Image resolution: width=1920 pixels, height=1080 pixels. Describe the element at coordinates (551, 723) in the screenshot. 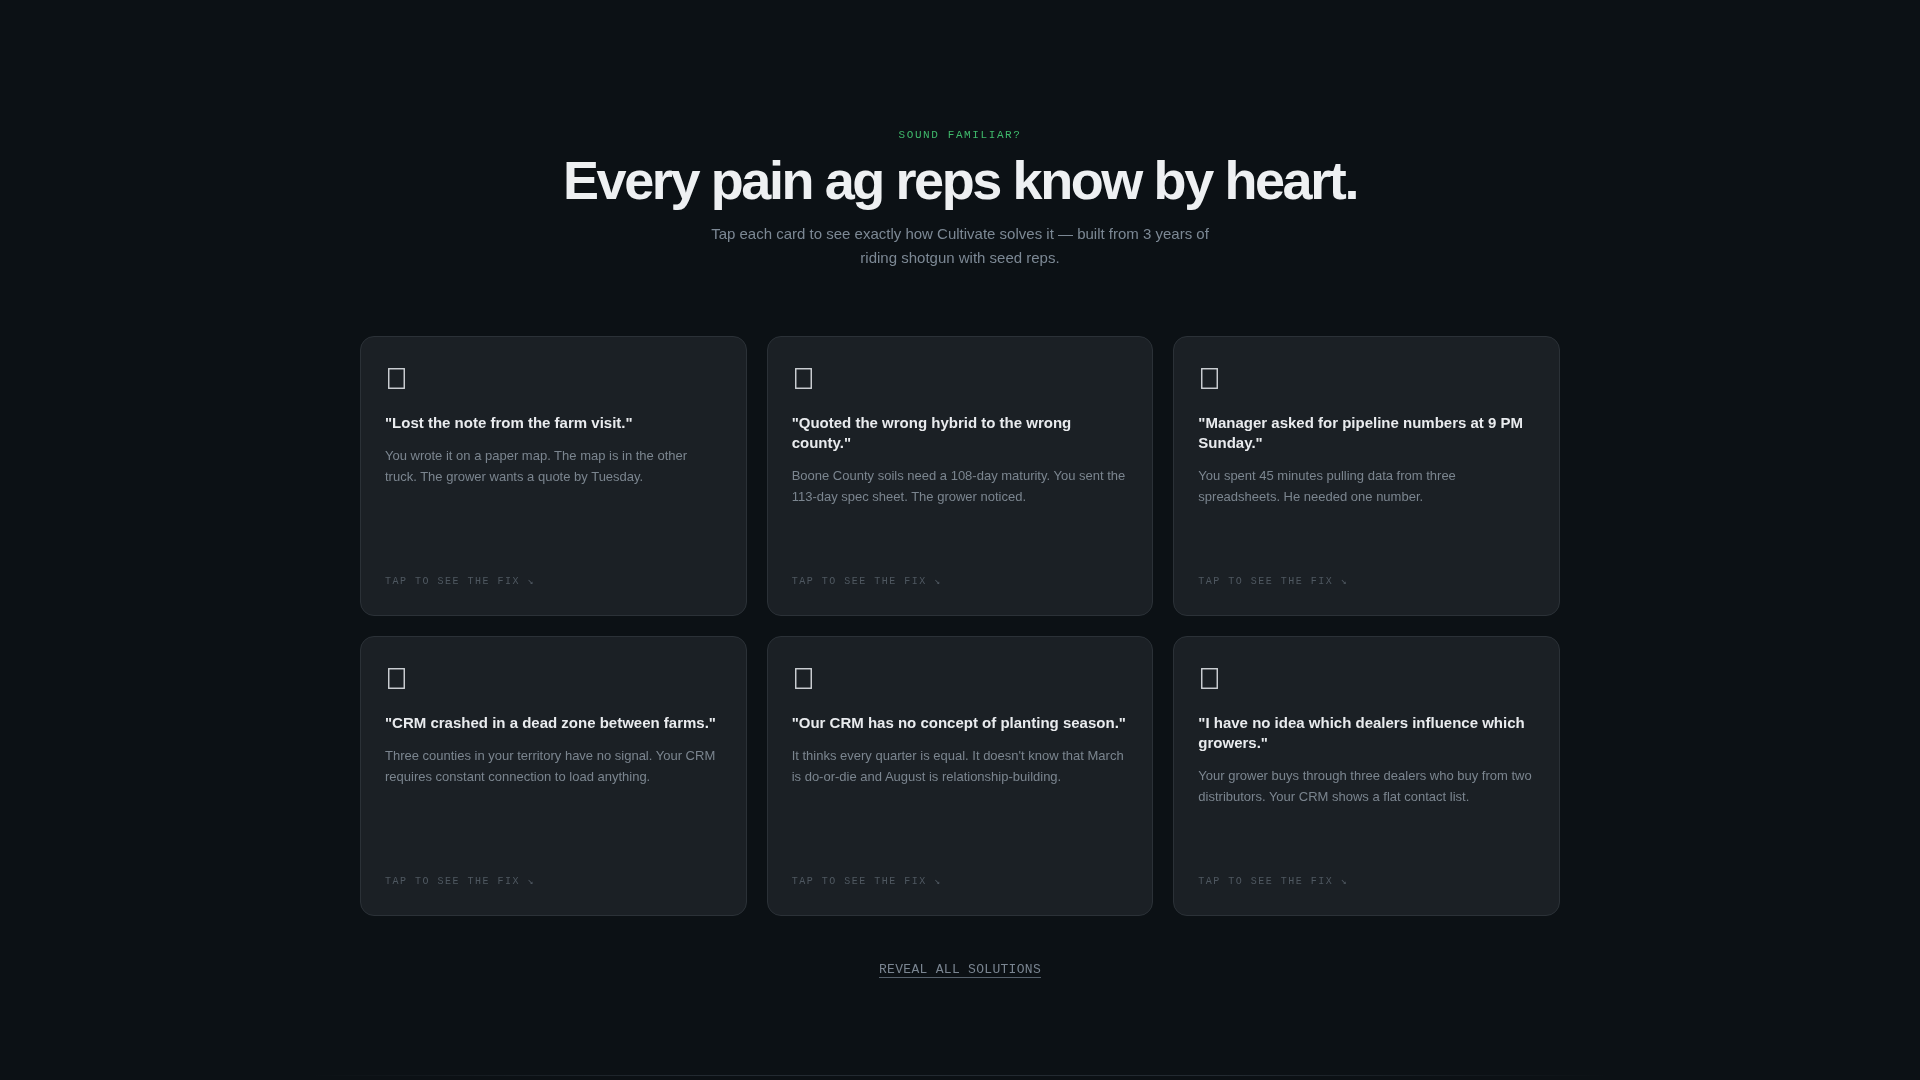

I see `card-title: "CRM crashed in a dead zone between farms."` at that location.